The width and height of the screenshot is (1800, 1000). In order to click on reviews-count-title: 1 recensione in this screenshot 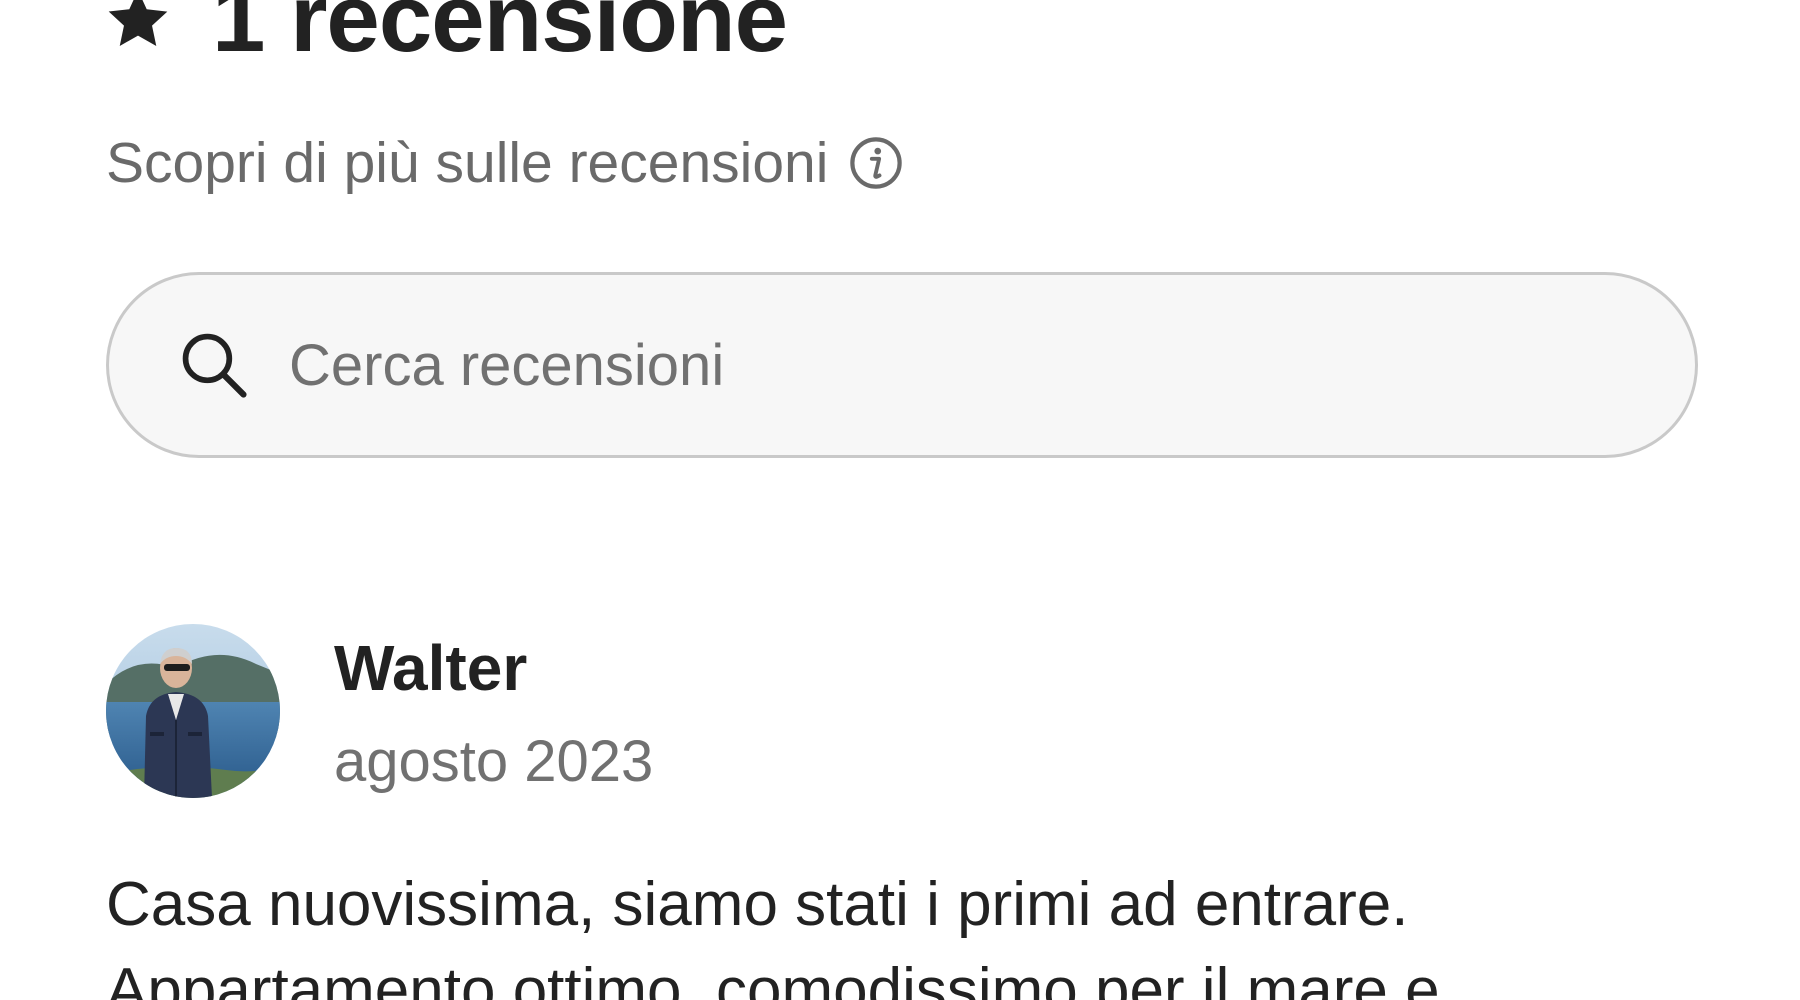, I will do `click(500, 36)`.